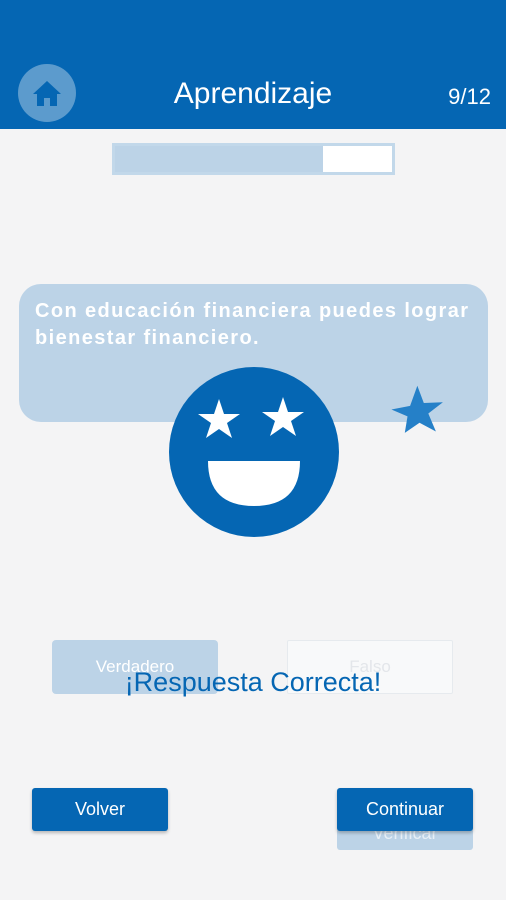 This screenshot has height=900, width=506. What do you see at coordinates (254, 452) in the screenshot?
I see `star-eyes-smiley-icon` at bounding box center [254, 452].